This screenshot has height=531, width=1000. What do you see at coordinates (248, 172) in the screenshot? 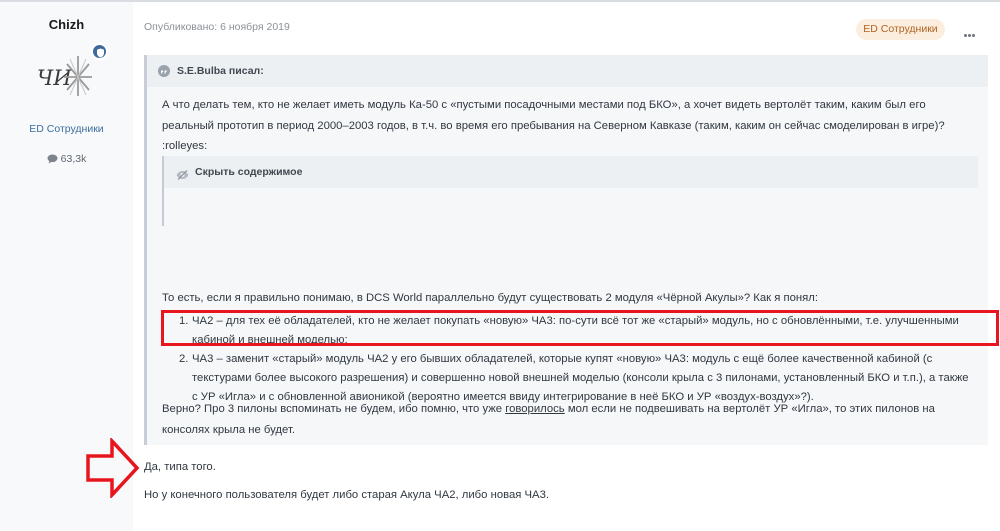
I see `spoiler-label: Скрыть содержимое` at bounding box center [248, 172].